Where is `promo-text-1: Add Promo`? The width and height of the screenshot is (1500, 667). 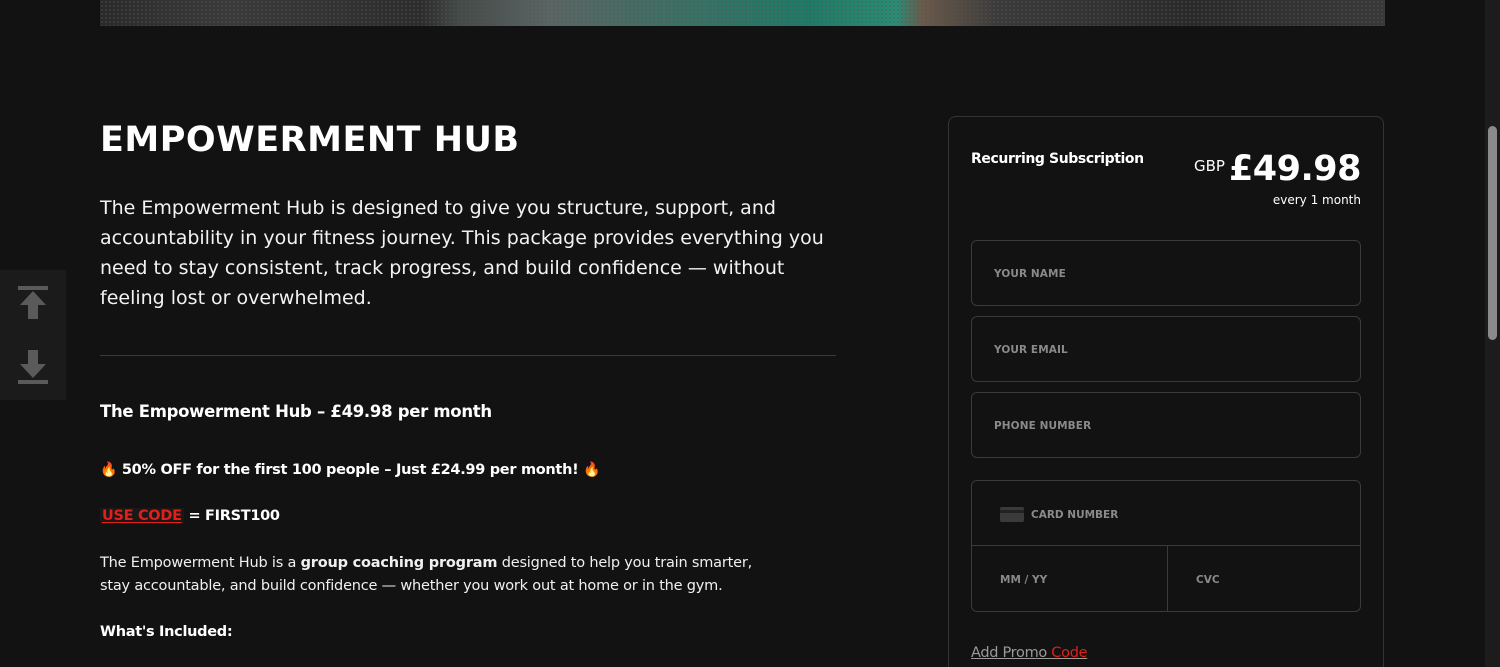
promo-text-1: Add Promo is located at coordinates (1011, 653).